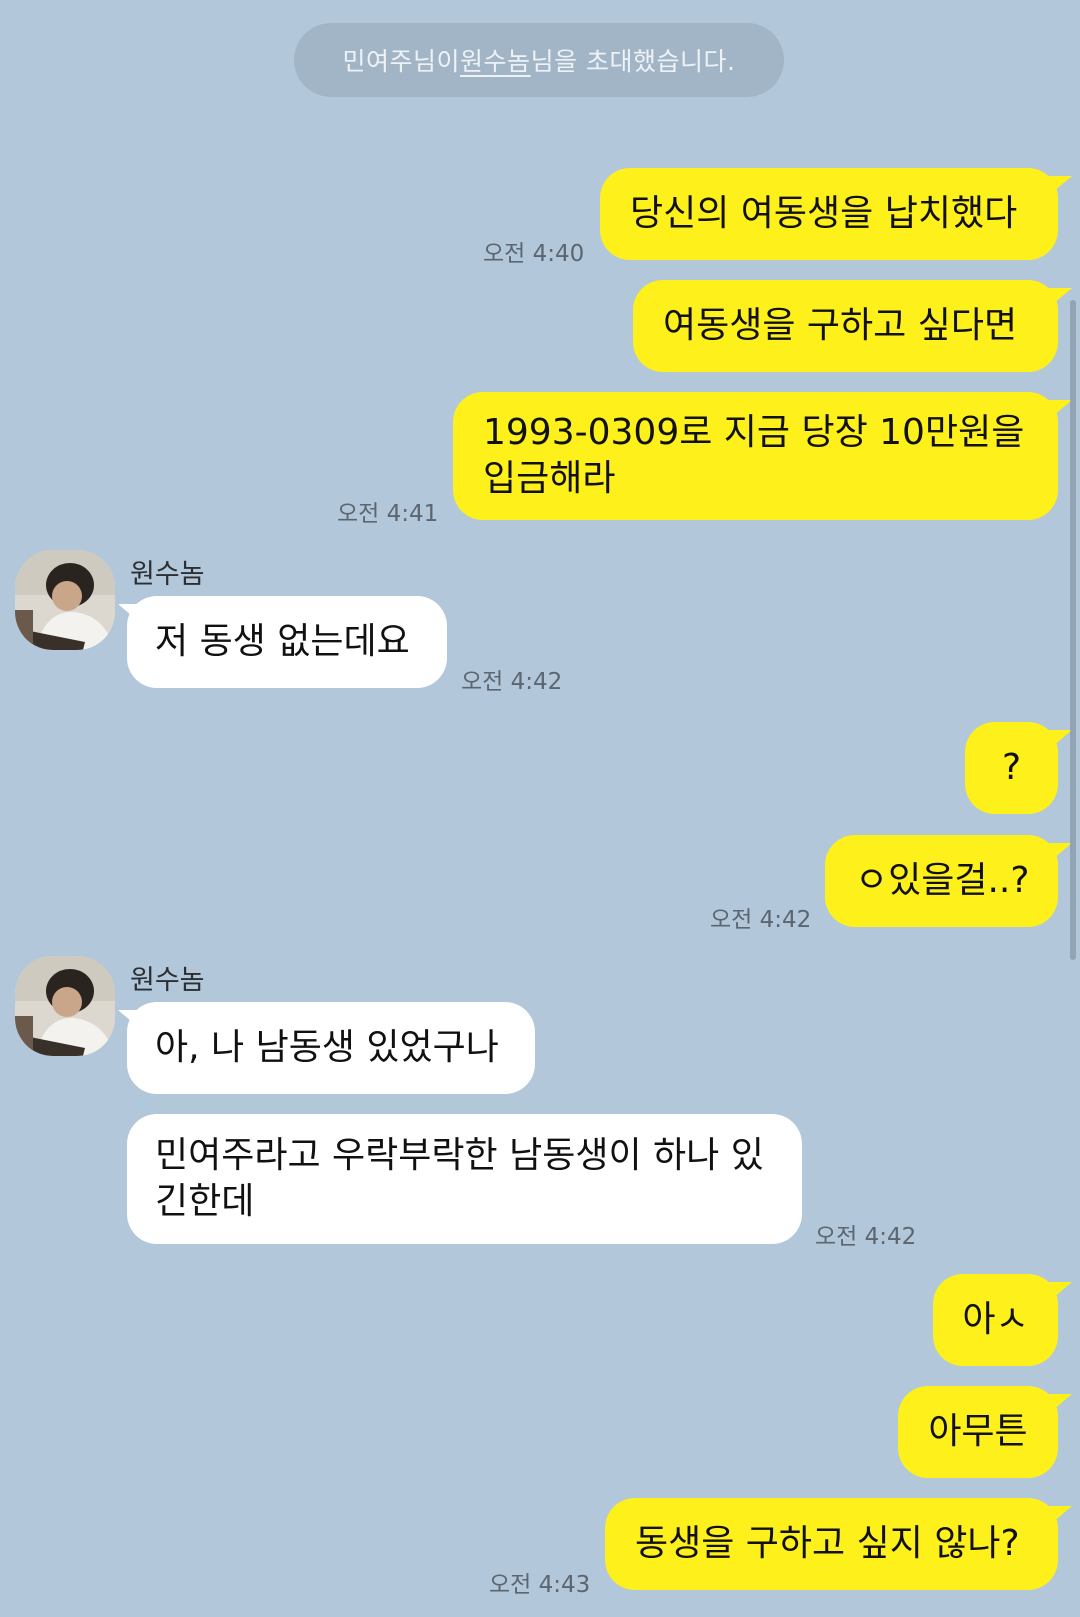  I want to click on outgoing-message-bubble: ?, so click(1011, 768).